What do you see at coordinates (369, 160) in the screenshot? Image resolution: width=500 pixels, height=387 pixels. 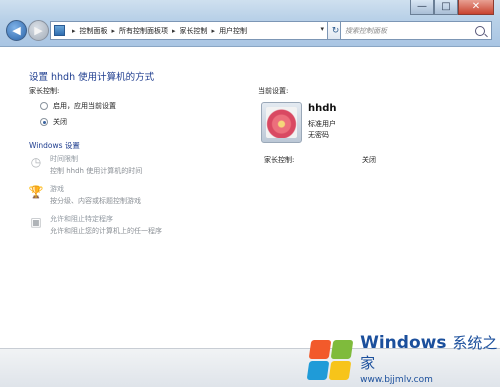 I see `parental-status-value: 关闭` at bounding box center [369, 160].